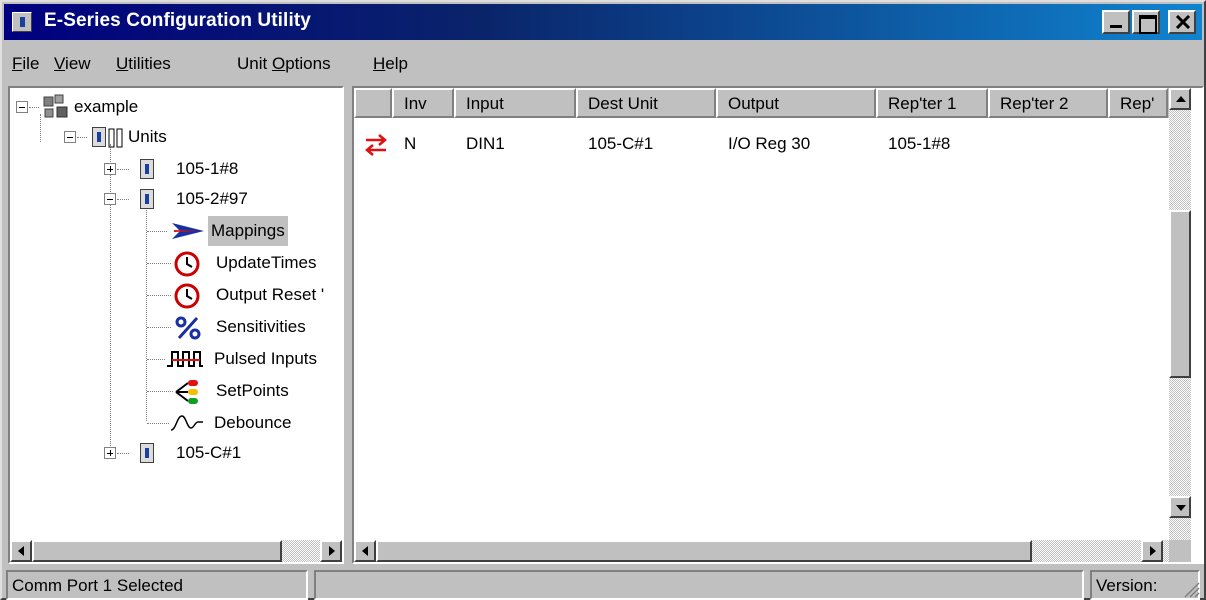  Describe the element at coordinates (212, 198) in the screenshot. I see `tree-label-unit: 105-2#97` at that location.